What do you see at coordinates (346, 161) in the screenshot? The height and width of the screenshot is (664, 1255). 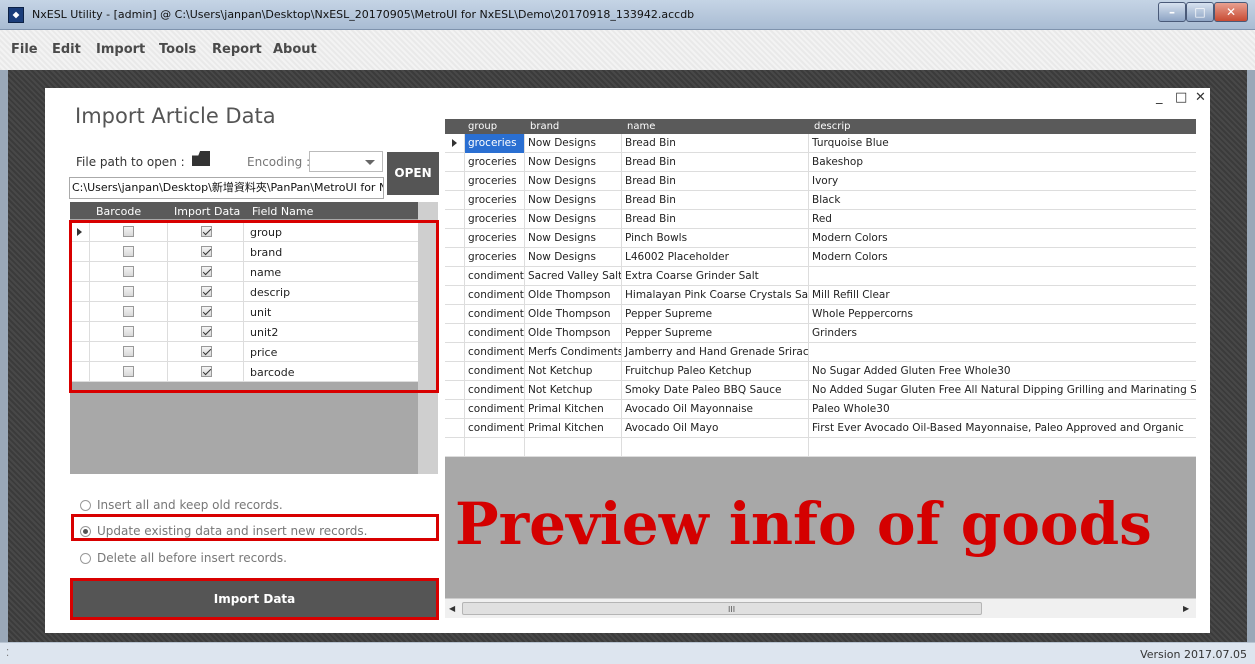 I see `encoding-select` at bounding box center [346, 161].